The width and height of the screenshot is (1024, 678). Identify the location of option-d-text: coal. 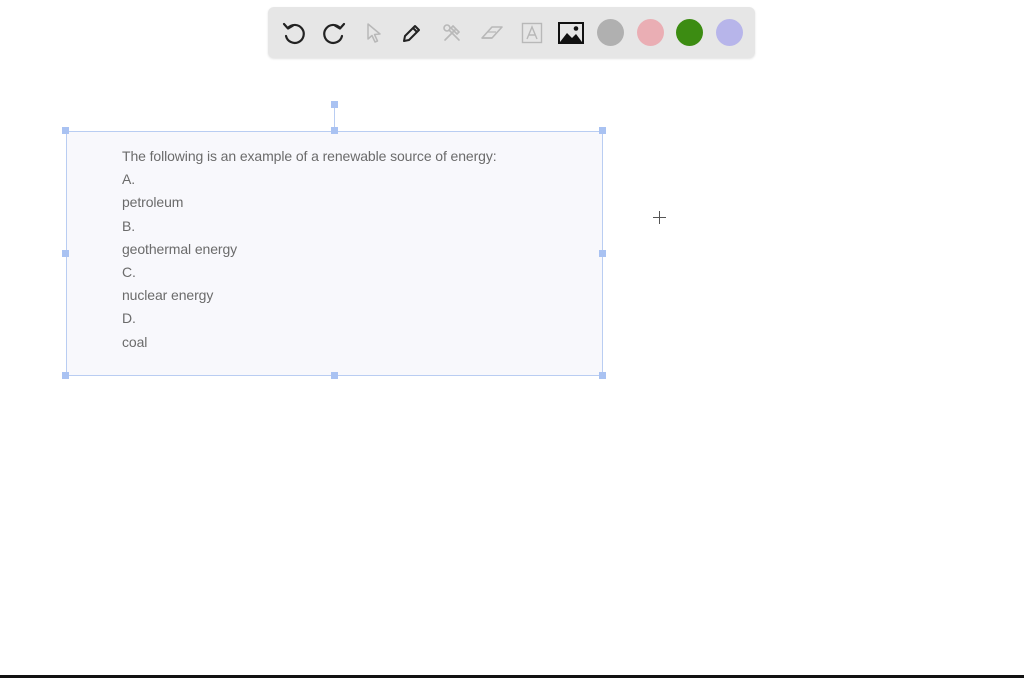
(135, 341).